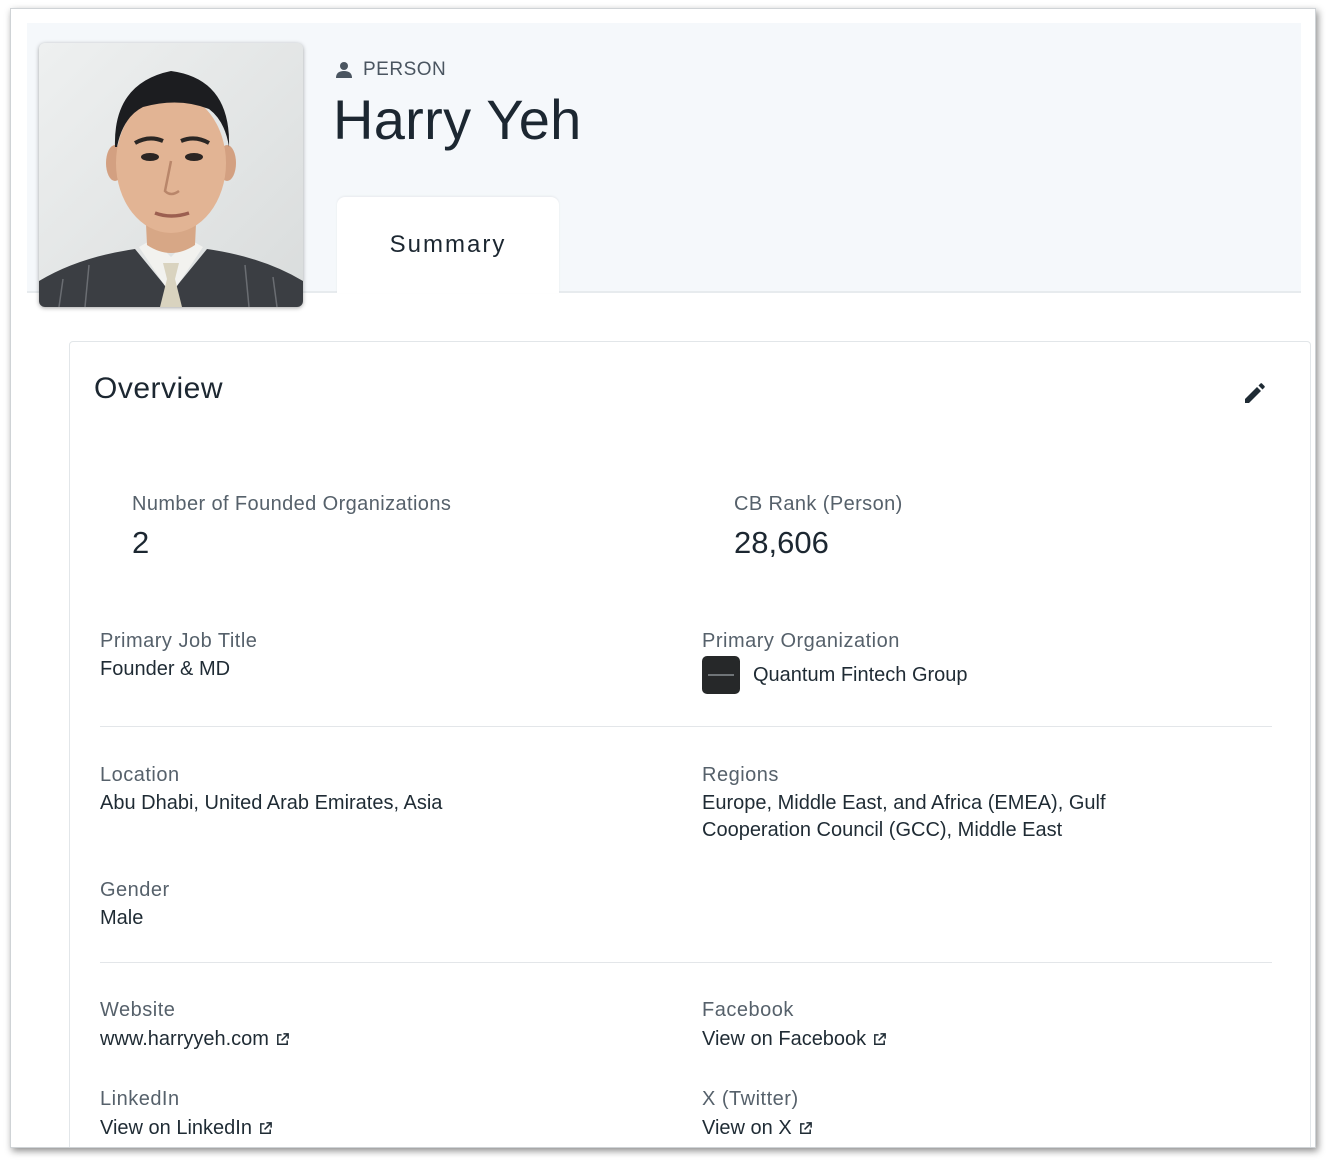 The height and width of the screenshot is (1163, 1326). What do you see at coordinates (176, 1128) in the screenshot?
I see `linkedin-link-text: View on LinkedIn` at bounding box center [176, 1128].